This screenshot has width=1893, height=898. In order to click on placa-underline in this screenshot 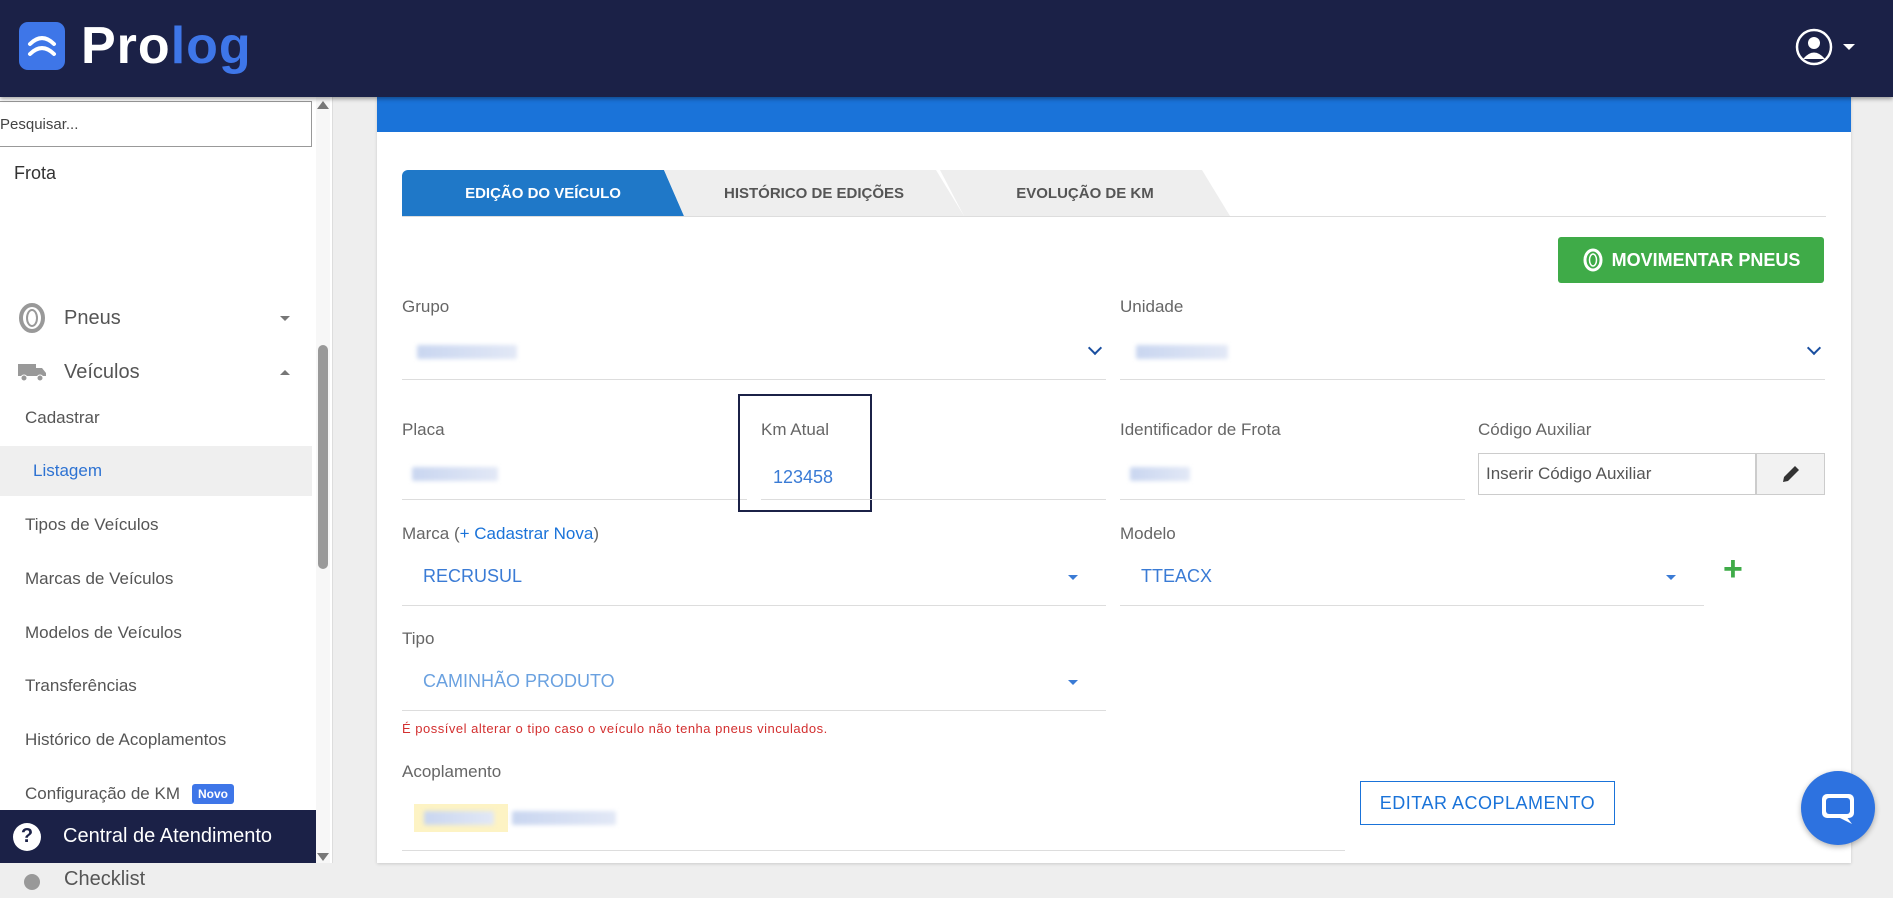, I will do `click(574, 499)`.